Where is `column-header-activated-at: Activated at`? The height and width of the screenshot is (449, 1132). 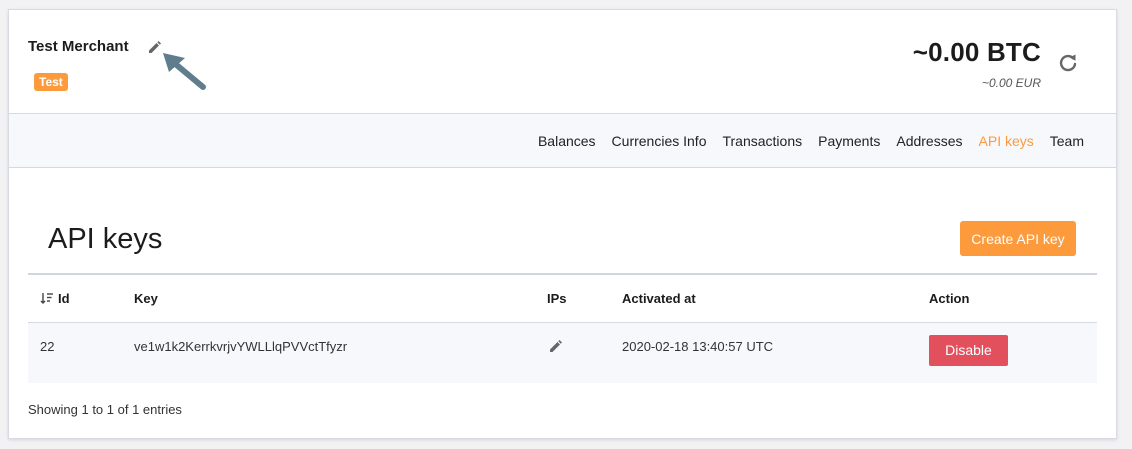 column-header-activated-at: Activated at is located at coordinates (775, 299).